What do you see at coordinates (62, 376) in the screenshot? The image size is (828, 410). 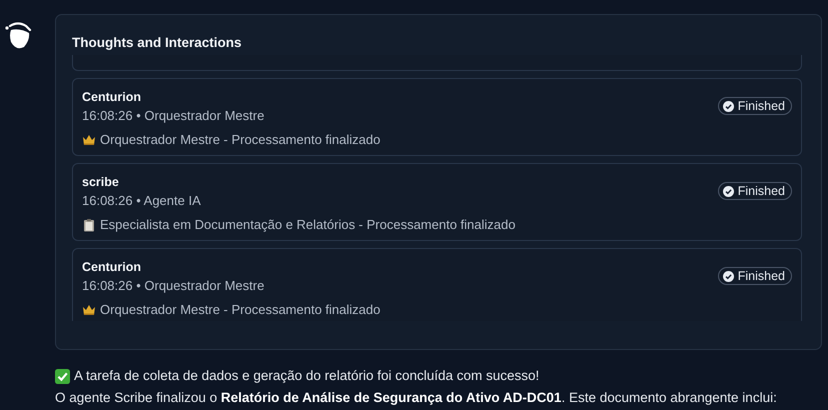 I see `check-mark-icon` at bounding box center [62, 376].